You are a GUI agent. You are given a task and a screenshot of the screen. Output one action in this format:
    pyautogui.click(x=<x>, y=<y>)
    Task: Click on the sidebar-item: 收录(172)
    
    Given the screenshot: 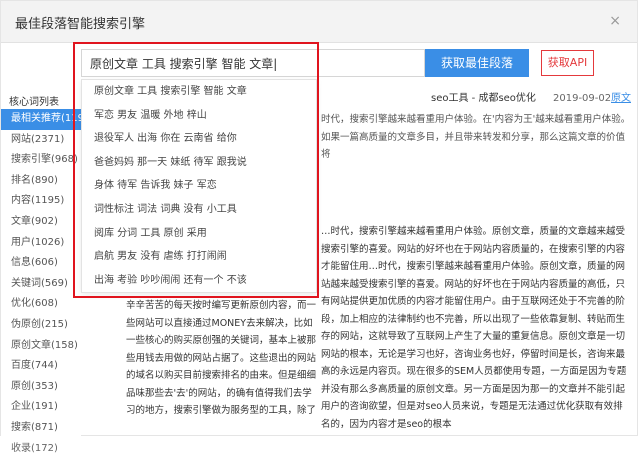 What is the action you would take?
    pyautogui.click(x=41, y=449)
    